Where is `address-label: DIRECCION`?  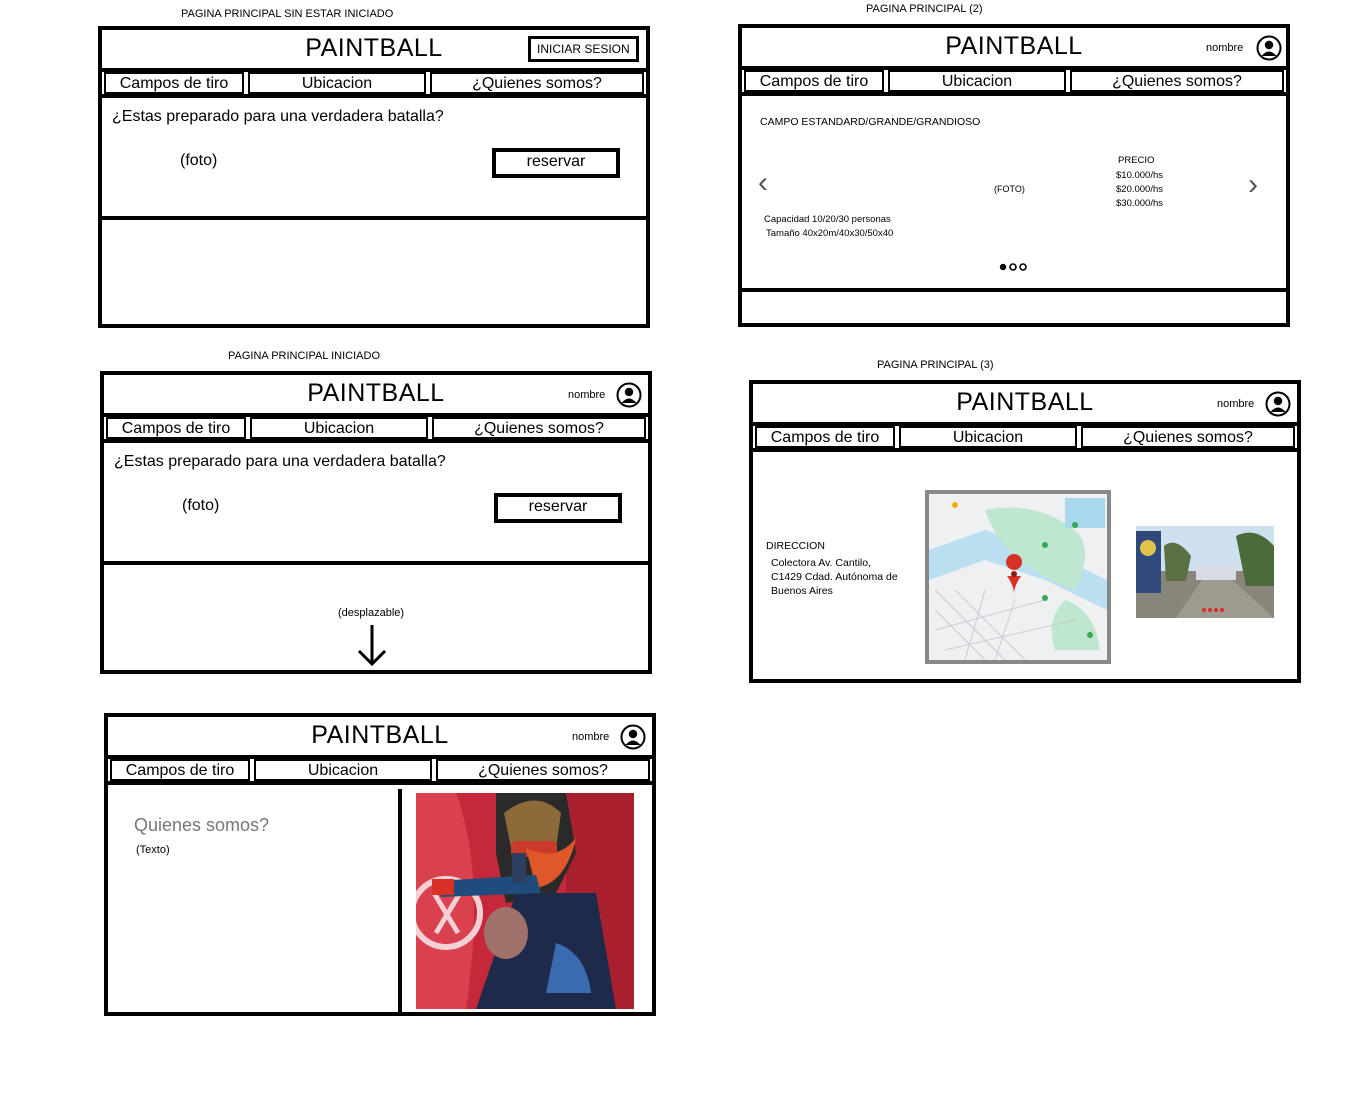
address-label: DIRECCION is located at coordinates (795, 546).